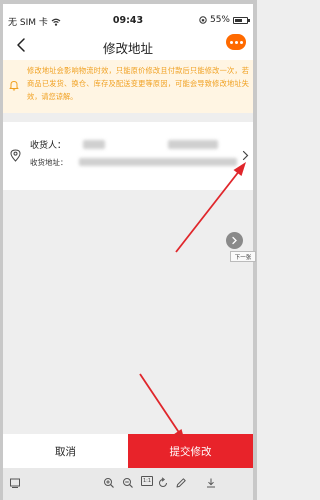 This screenshot has width=320, height=500. I want to click on cancel-button: 取消, so click(65, 451).